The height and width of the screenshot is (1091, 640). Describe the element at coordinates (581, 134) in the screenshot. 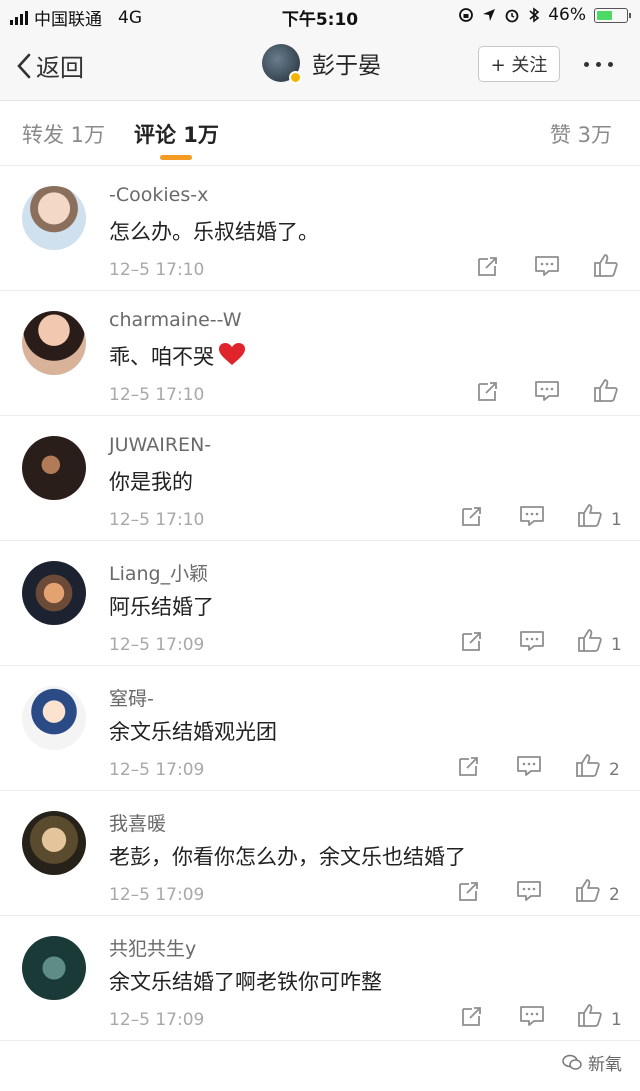

I see `tab-like: 赞 3万` at that location.